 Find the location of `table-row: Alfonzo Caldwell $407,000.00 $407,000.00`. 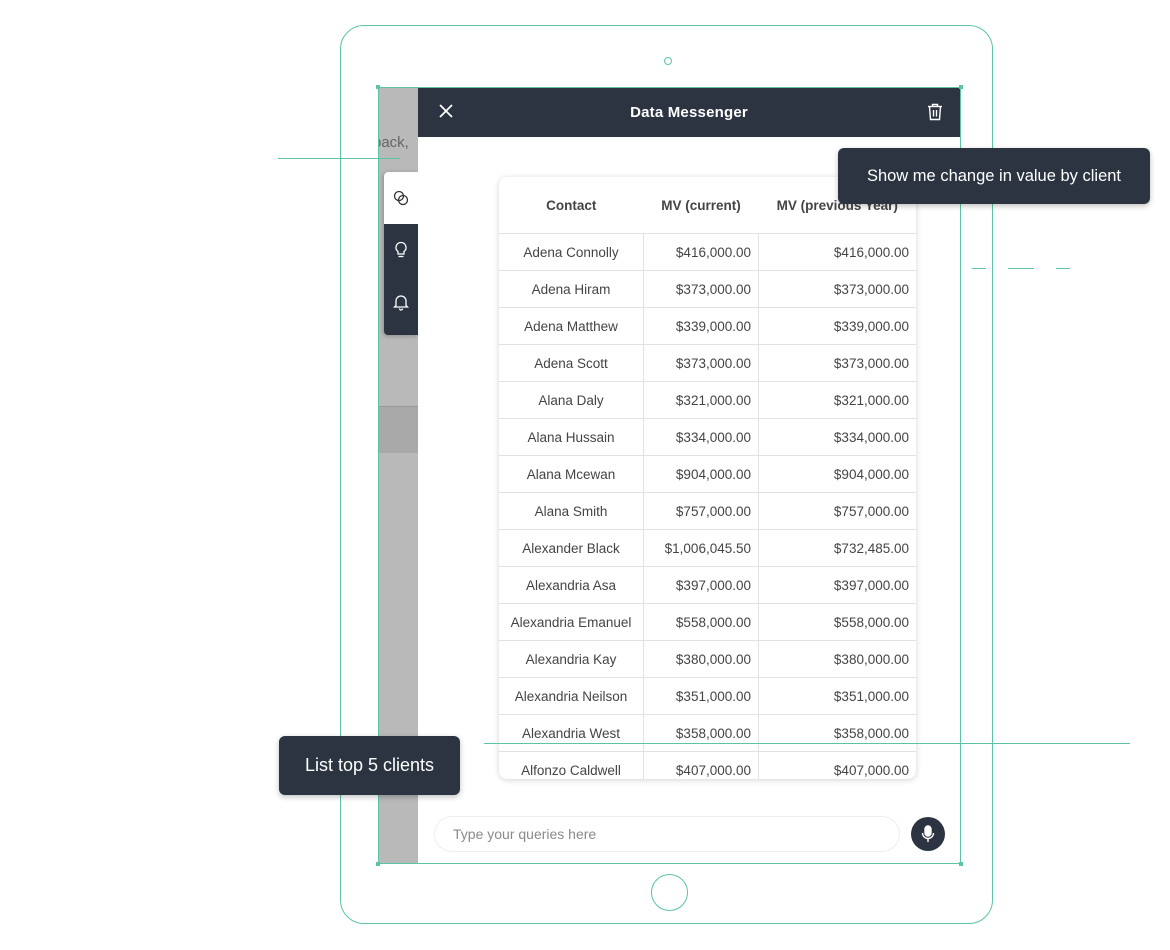

table-row: Alfonzo Caldwell $407,000.00 $407,000.00 is located at coordinates (707, 765).